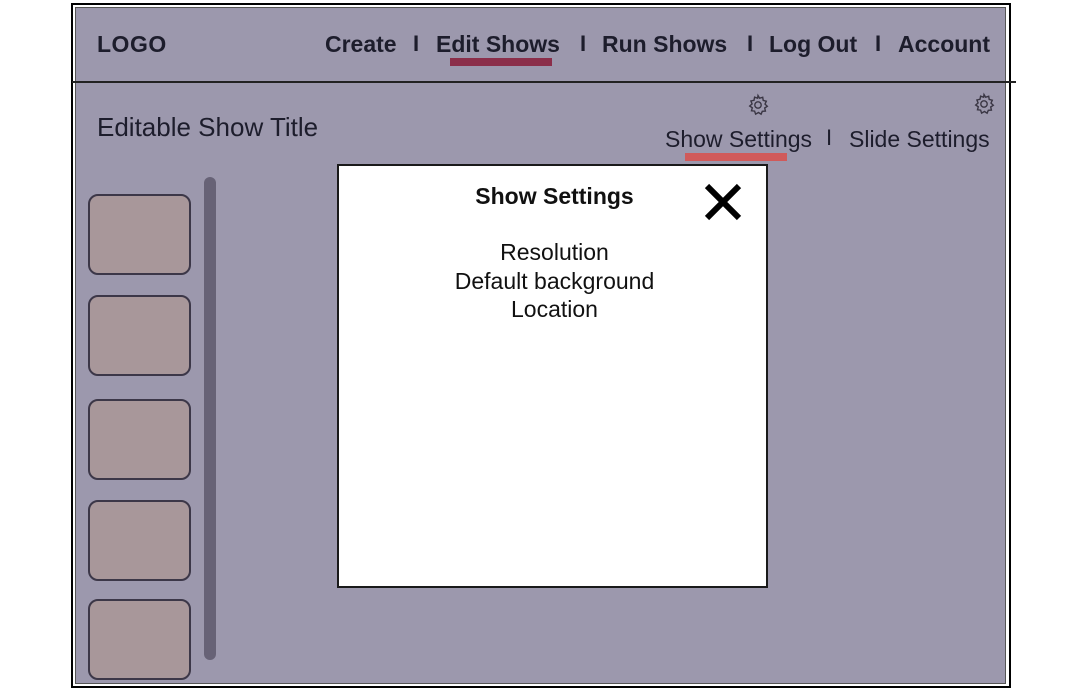 This screenshot has height=690, width=1080. What do you see at coordinates (544, 82) in the screenshot?
I see `header-divider` at bounding box center [544, 82].